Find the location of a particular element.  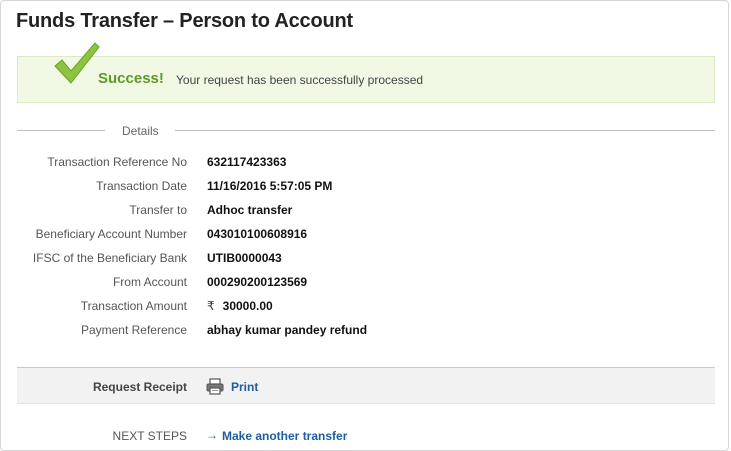

checkmark-icon is located at coordinates (77, 63).